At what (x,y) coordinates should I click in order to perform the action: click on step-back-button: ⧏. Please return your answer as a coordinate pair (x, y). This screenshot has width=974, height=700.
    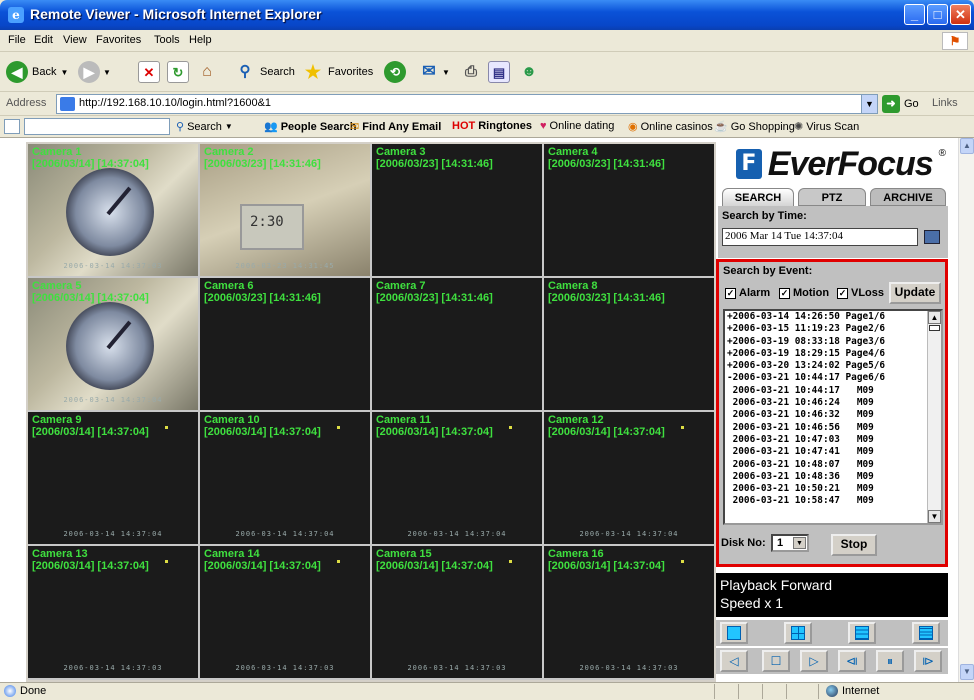
    Looking at the image, I should click on (852, 661).